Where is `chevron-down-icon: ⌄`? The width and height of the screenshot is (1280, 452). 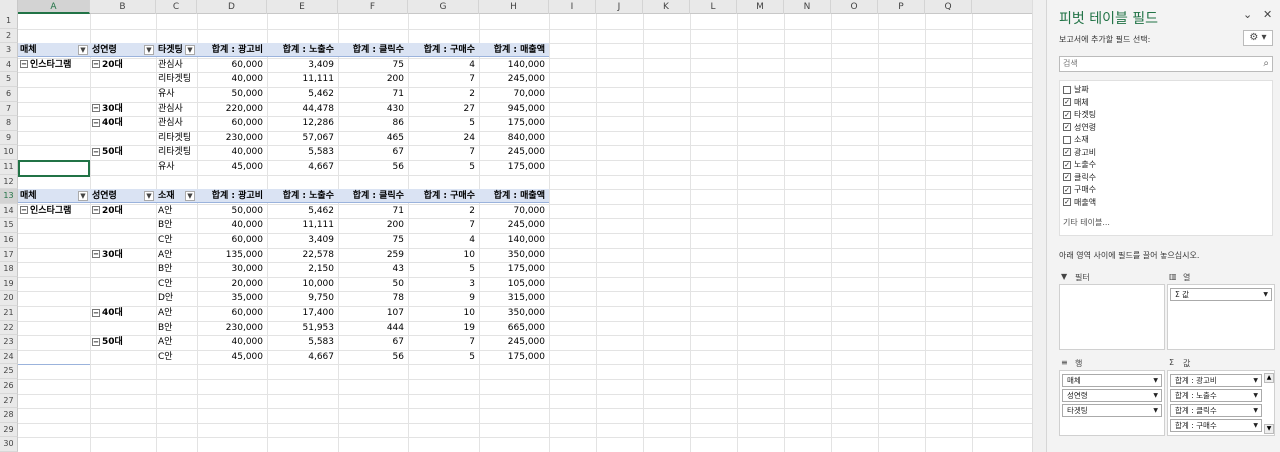
chevron-down-icon: ⌄ is located at coordinates (1247, 14).